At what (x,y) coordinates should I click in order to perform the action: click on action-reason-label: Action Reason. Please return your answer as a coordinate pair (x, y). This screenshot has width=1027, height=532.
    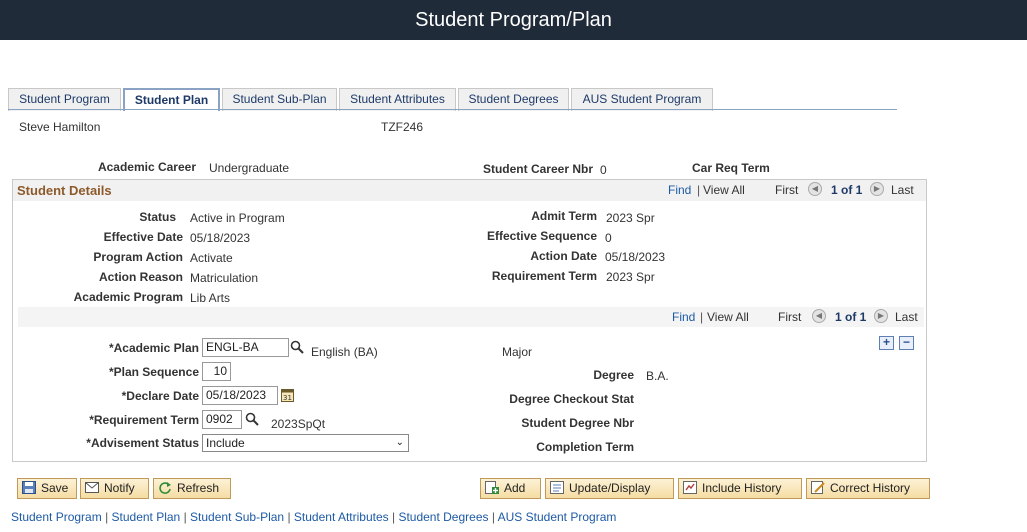
    Looking at the image, I should click on (140, 277).